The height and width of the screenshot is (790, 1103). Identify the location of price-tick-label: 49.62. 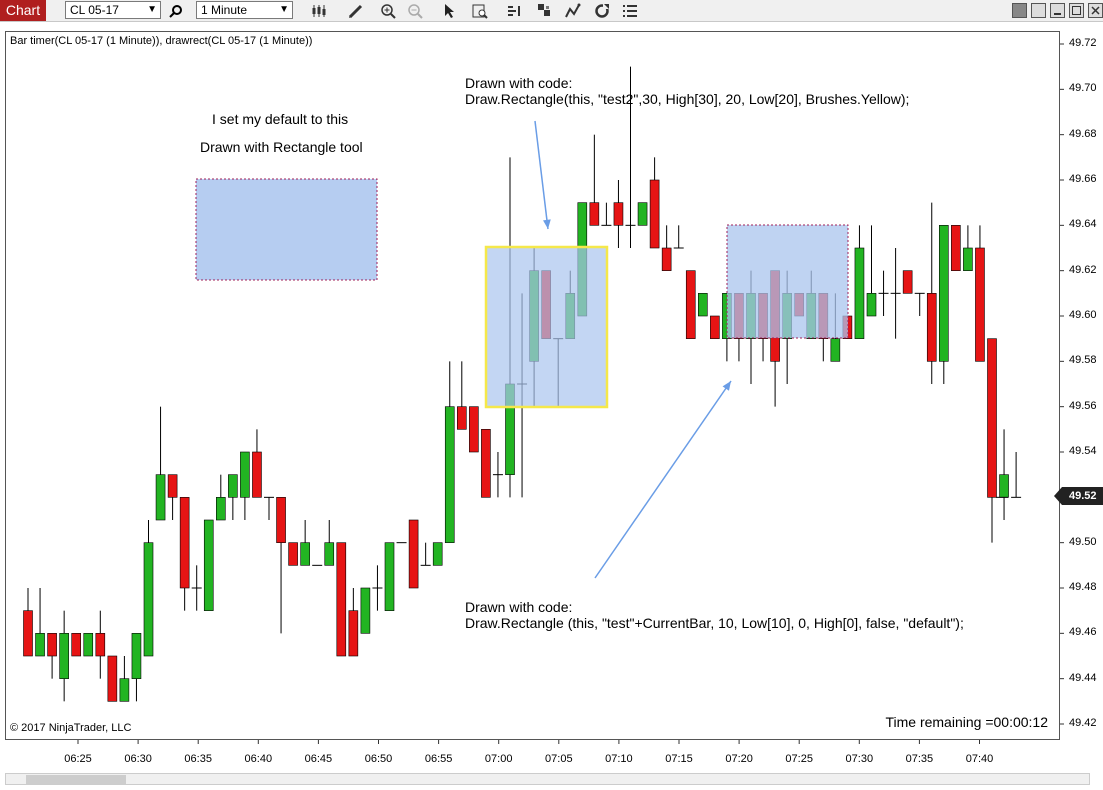
(1083, 269).